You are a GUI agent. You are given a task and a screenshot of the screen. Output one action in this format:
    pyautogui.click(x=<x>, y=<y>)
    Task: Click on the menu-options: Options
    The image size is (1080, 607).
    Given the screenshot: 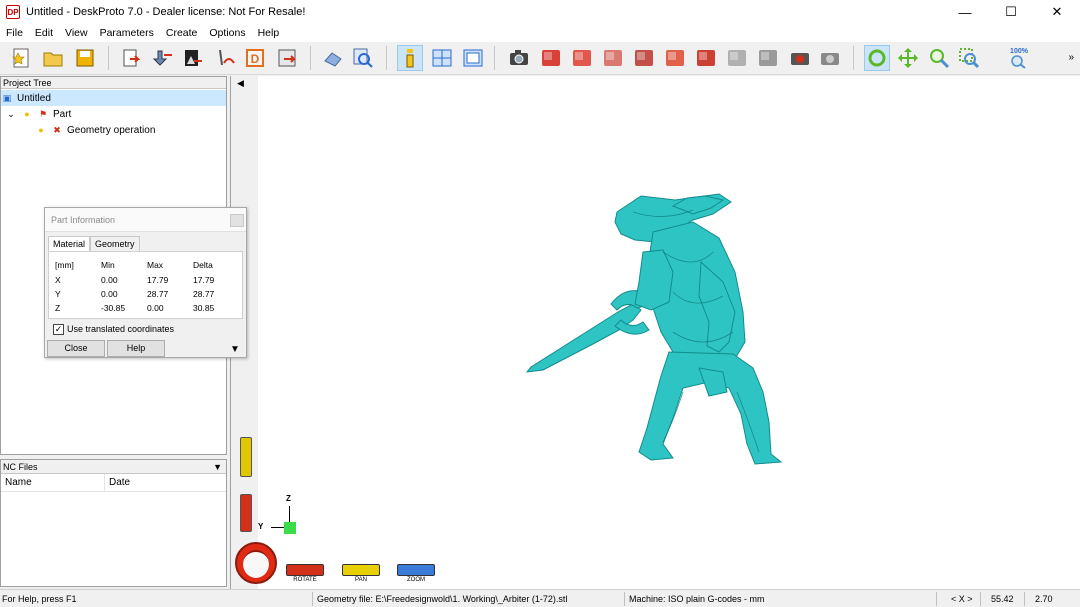 What is the action you would take?
    pyautogui.click(x=227, y=33)
    